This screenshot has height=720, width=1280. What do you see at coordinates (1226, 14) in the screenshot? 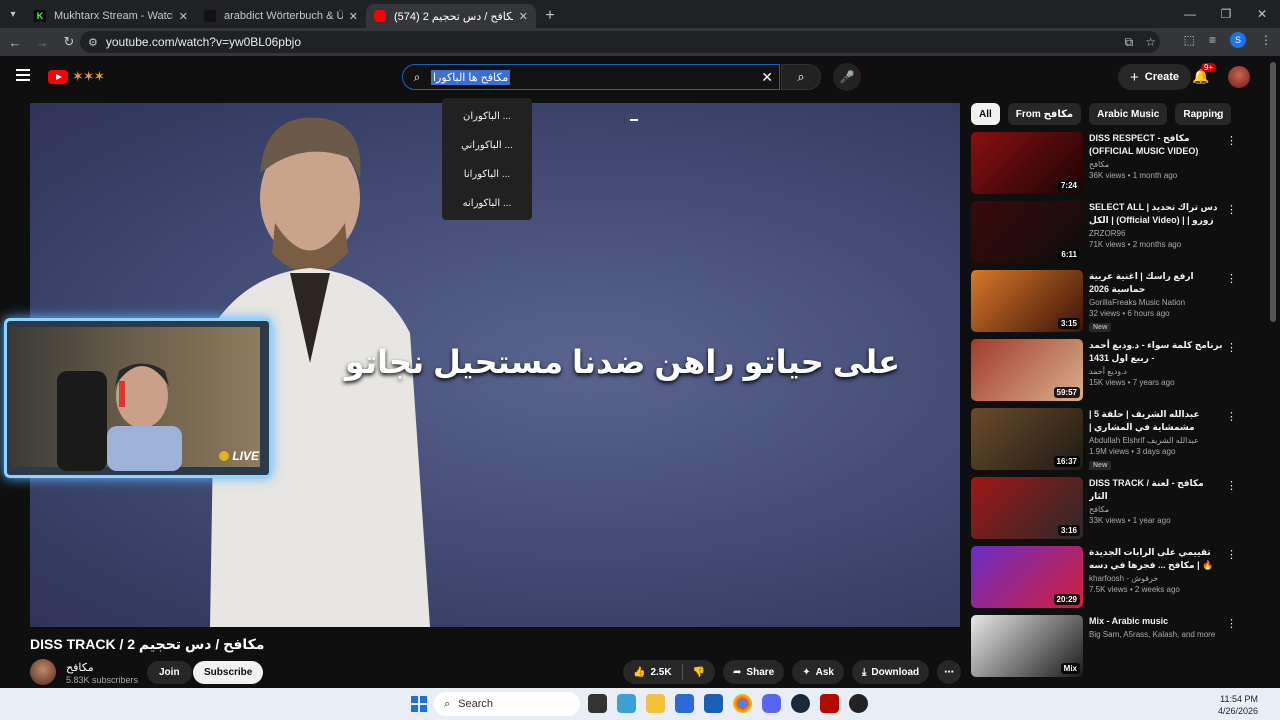
I see `maximize-icon: ❐` at bounding box center [1226, 14].